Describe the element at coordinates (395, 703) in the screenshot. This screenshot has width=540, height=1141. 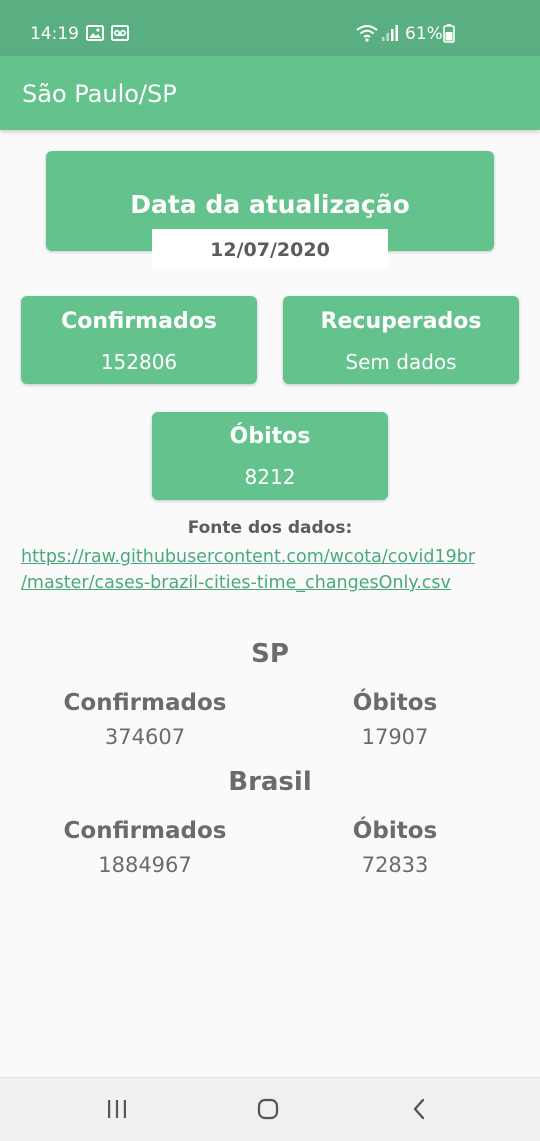
I see `state-deaths-label: Óbitos` at that location.